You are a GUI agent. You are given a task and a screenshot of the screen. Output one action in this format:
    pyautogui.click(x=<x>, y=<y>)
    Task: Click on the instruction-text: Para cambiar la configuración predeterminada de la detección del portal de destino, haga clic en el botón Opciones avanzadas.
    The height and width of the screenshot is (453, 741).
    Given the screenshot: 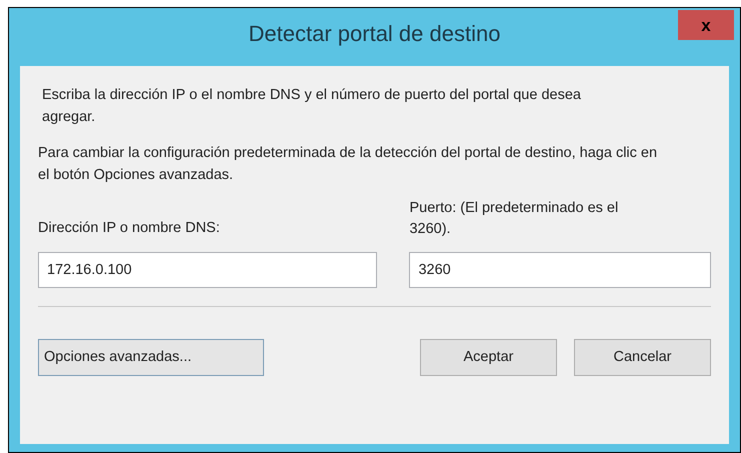 What is the action you would take?
    pyautogui.click(x=348, y=164)
    